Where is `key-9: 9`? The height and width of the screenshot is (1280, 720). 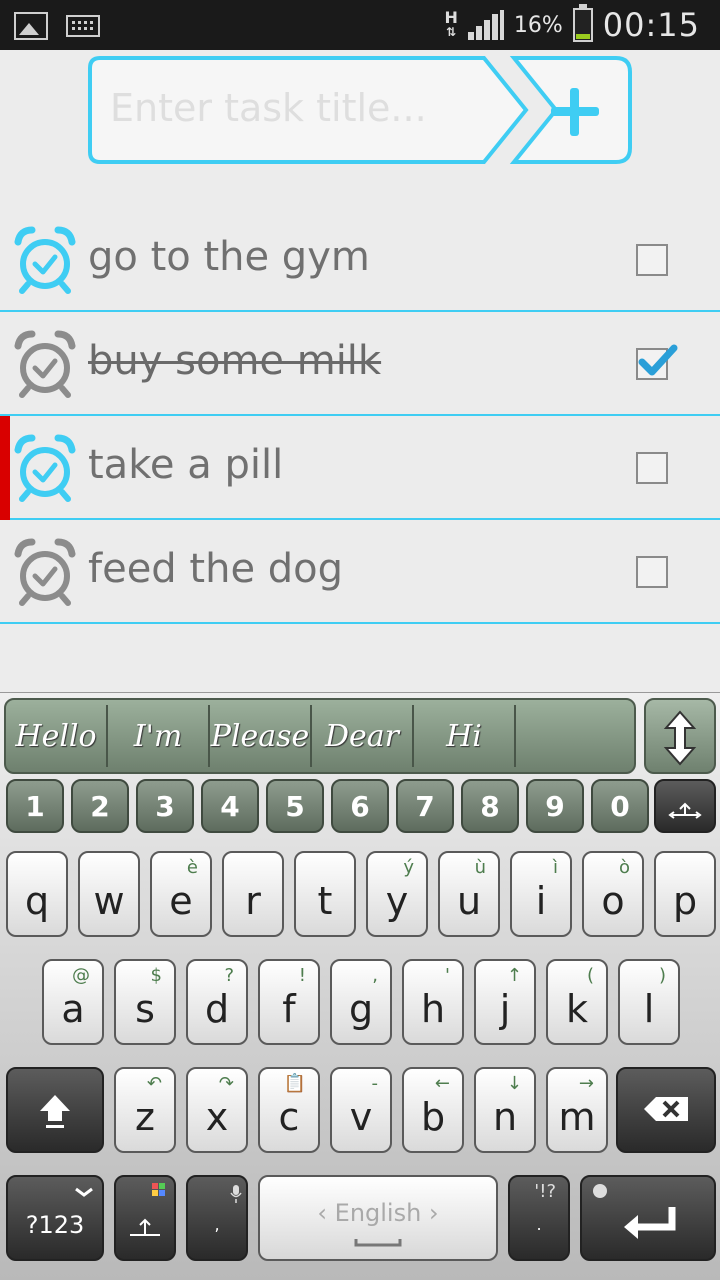 key-9: 9 is located at coordinates (555, 806).